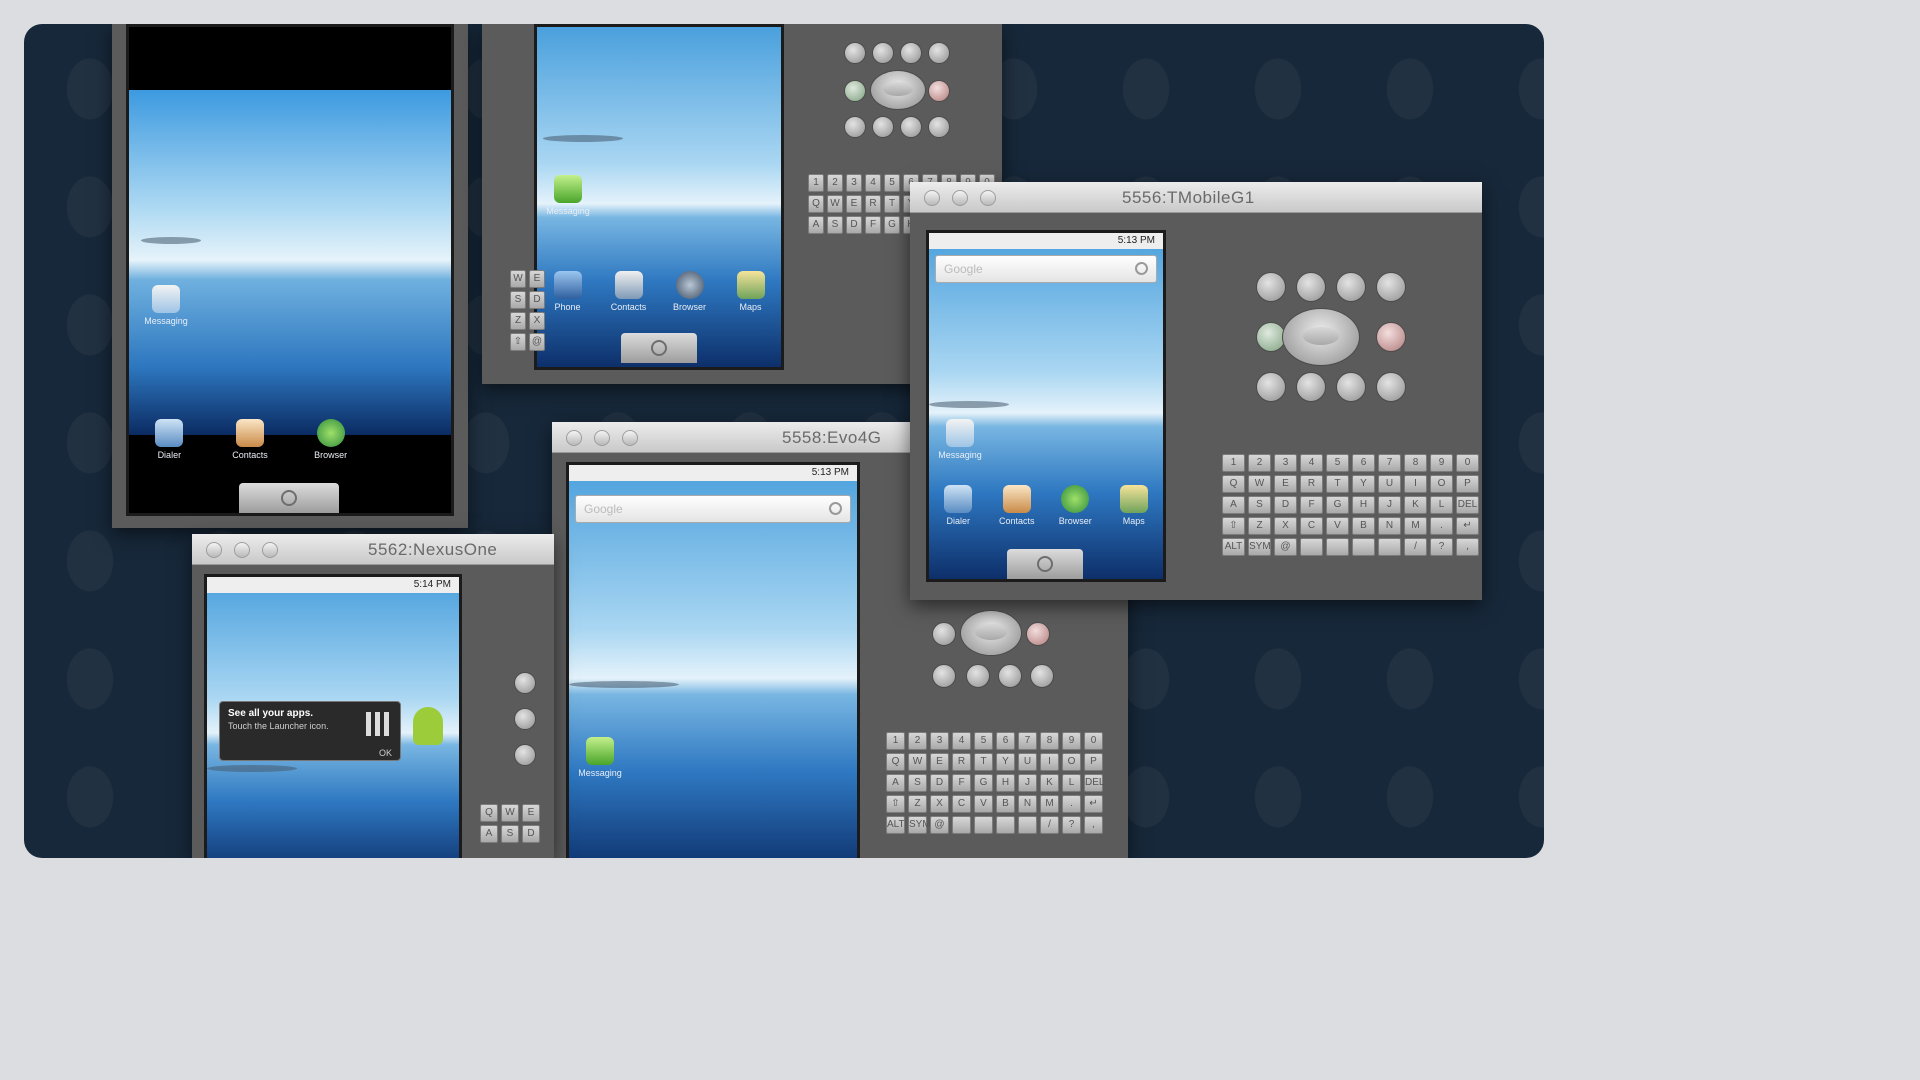 The image size is (1920, 1080). What do you see at coordinates (1071, 825) in the screenshot?
I see `key: ?` at bounding box center [1071, 825].